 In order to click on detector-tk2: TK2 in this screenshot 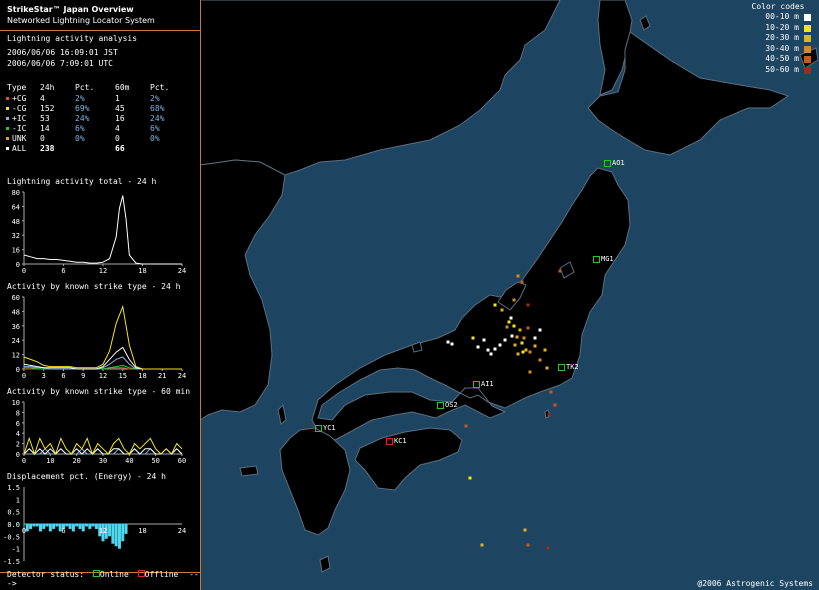, I will do `click(568, 367)`.